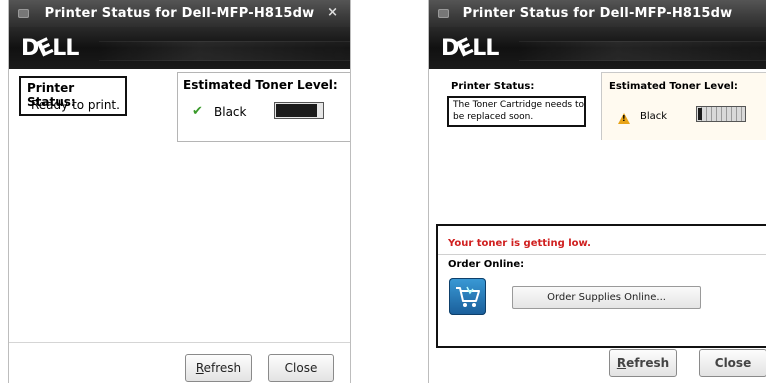 The width and height of the screenshot is (766, 383). What do you see at coordinates (332, 12) in the screenshot?
I see `close-window-icon: ×` at bounding box center [332, 12].